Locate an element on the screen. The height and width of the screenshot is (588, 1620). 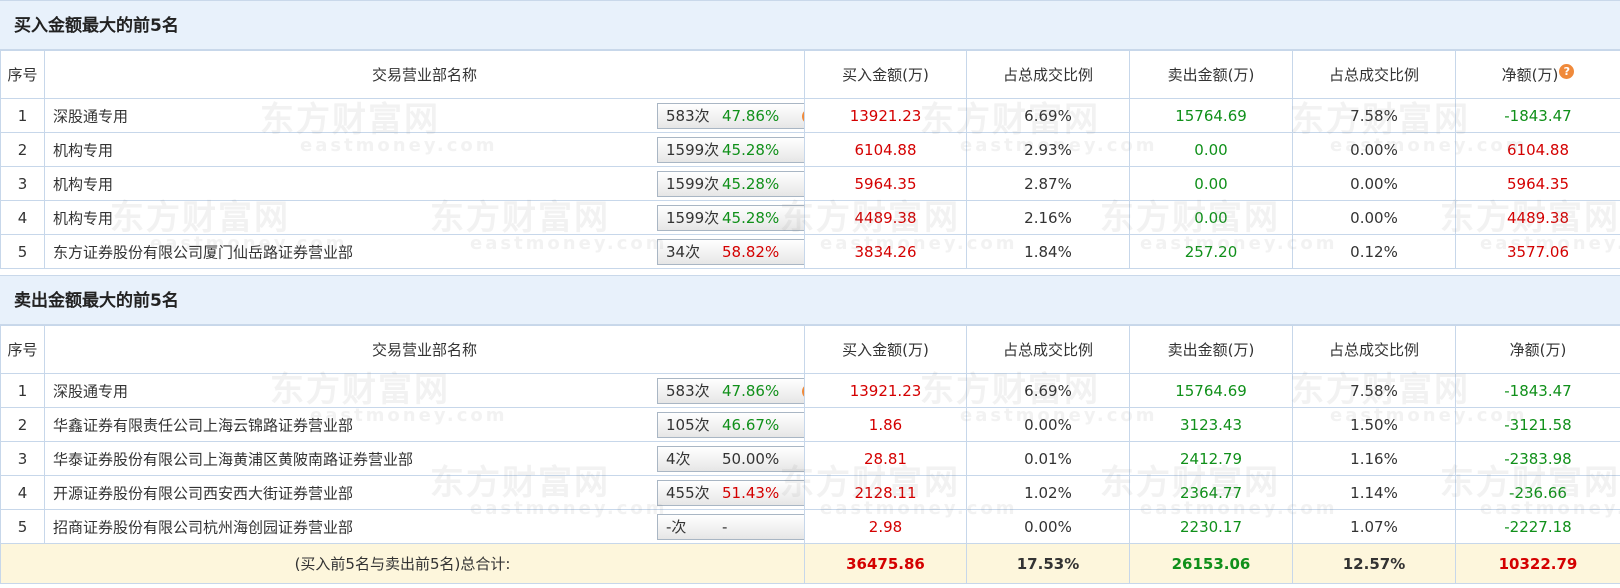
branch-cell: 华鑫证券有限责任公司上海云锦路证券营业部 105次 46.67% is located at coordinates (424, 424).